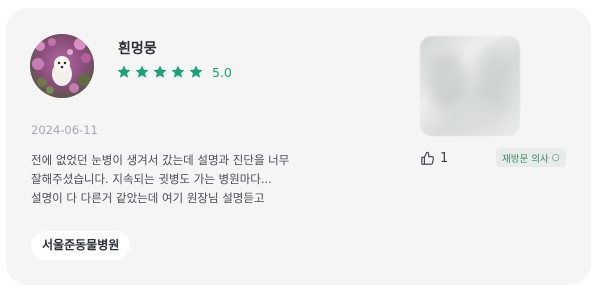 The width and height of the screenshot is (605, 301). Describe the element at coordinates (222, 72) in the screenshot. I see `rating-value: 5.0` at that location.